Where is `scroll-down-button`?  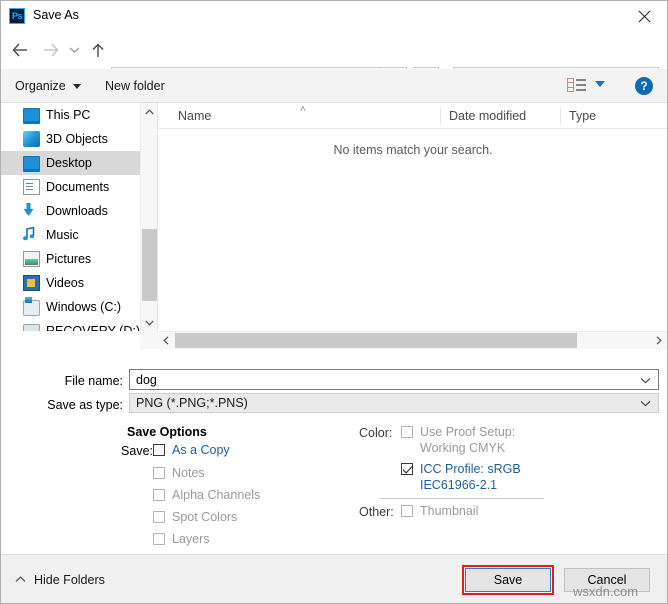 scroll-down-button is located at coordinates (149, 322).